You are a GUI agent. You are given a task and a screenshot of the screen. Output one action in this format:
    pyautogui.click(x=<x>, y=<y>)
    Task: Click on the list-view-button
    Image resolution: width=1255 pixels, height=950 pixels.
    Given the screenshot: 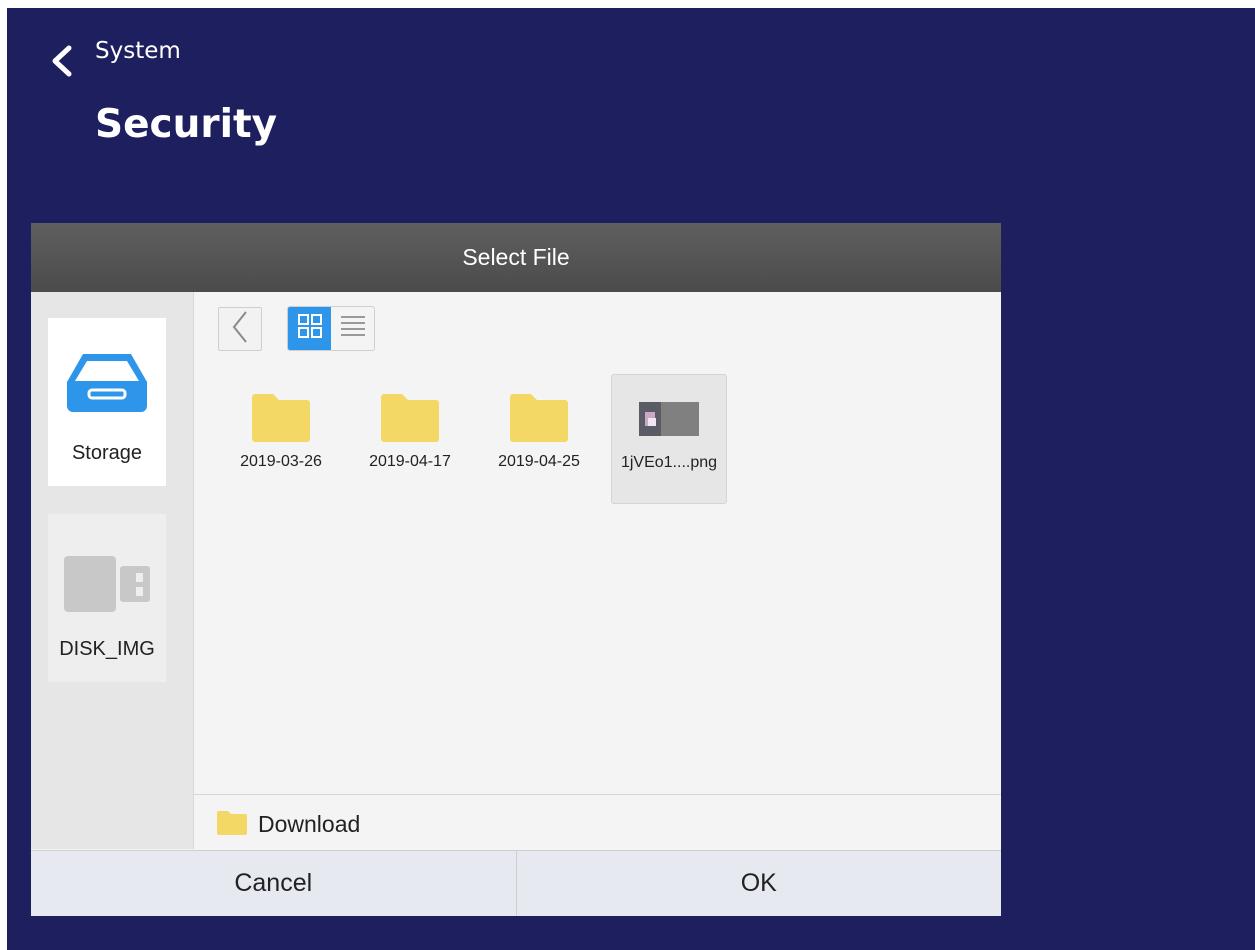 What is the action you would take?
    pyautogui.click(x=352, y=328)
    